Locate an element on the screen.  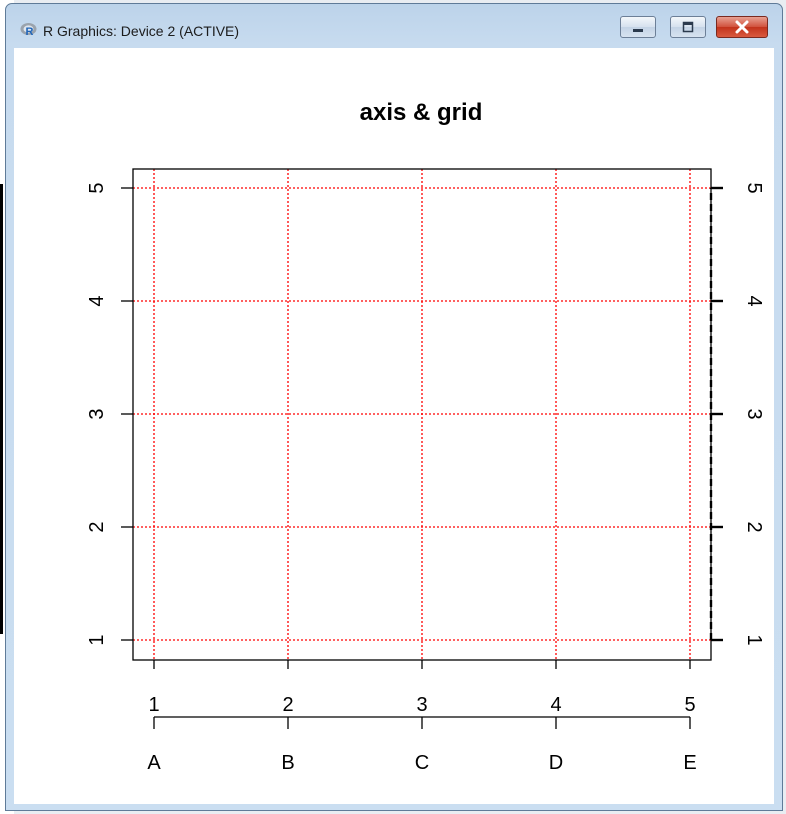
outer-x-tick-label: A is located at coordinates (154, 763).